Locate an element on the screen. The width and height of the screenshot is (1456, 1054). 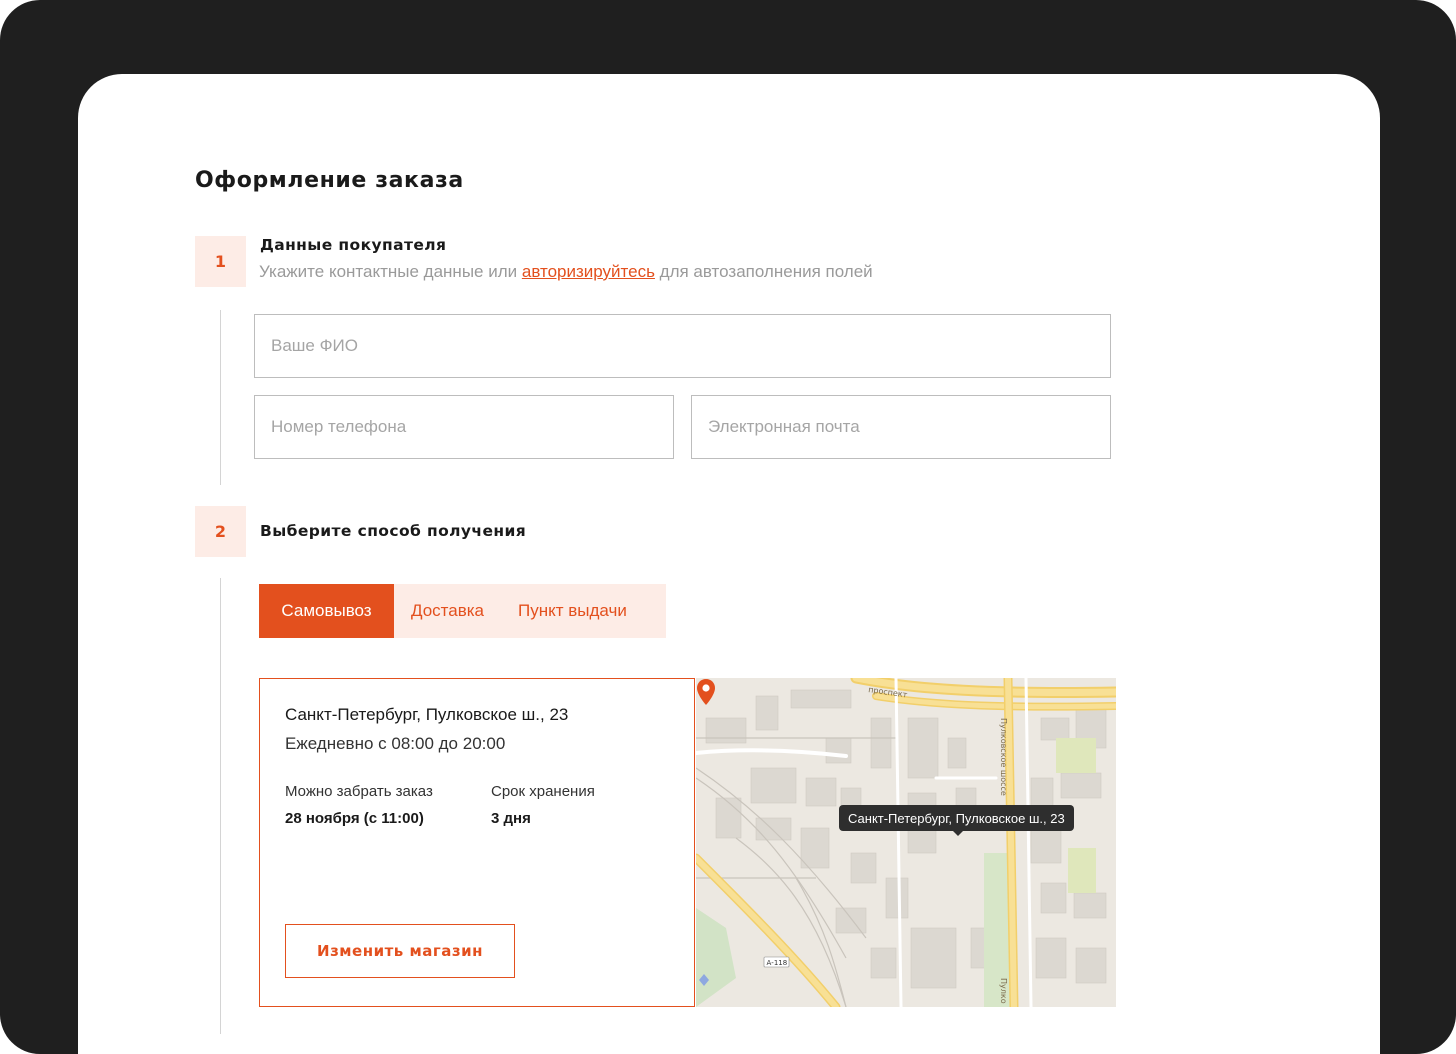
email-input is located at coordinates (901, 427).